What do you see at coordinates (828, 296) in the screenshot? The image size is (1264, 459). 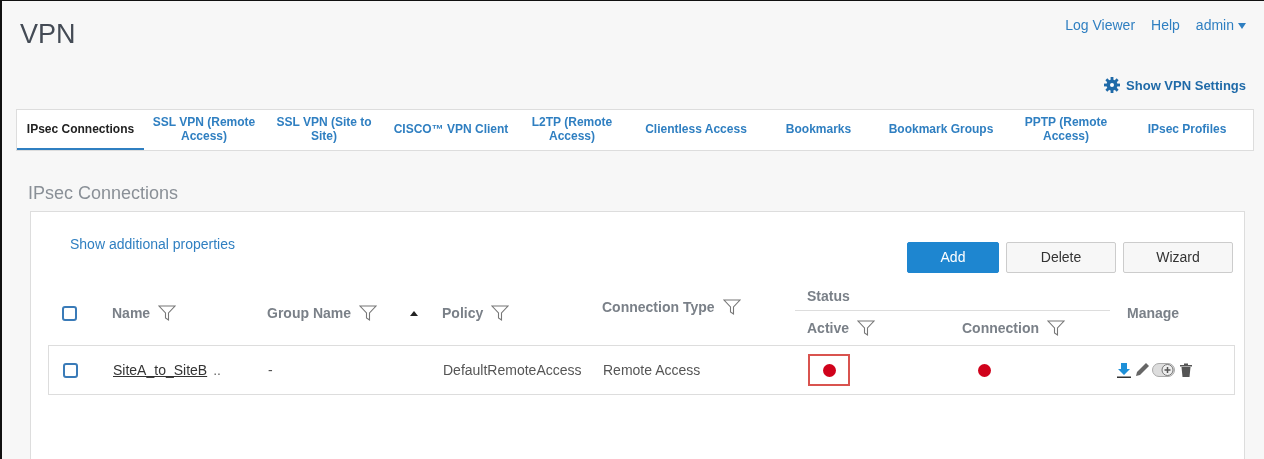 I see `column-header: Status` at bounding box center [828, 296].